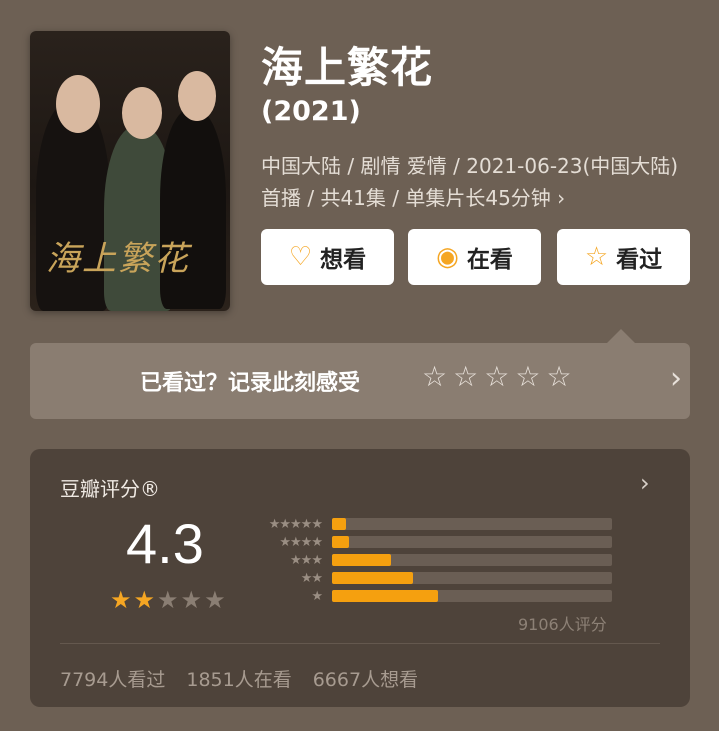 The image size is (719, 731). I want to click on release-year: (2021), so click(311, 111).